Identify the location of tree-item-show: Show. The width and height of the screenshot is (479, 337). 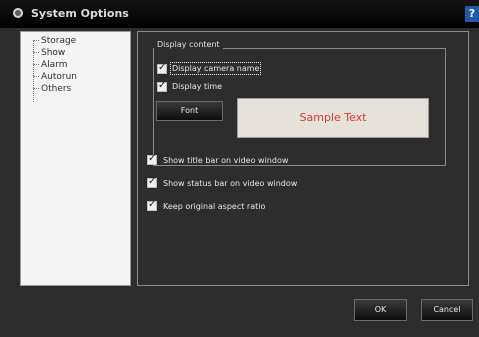
(49, 54).